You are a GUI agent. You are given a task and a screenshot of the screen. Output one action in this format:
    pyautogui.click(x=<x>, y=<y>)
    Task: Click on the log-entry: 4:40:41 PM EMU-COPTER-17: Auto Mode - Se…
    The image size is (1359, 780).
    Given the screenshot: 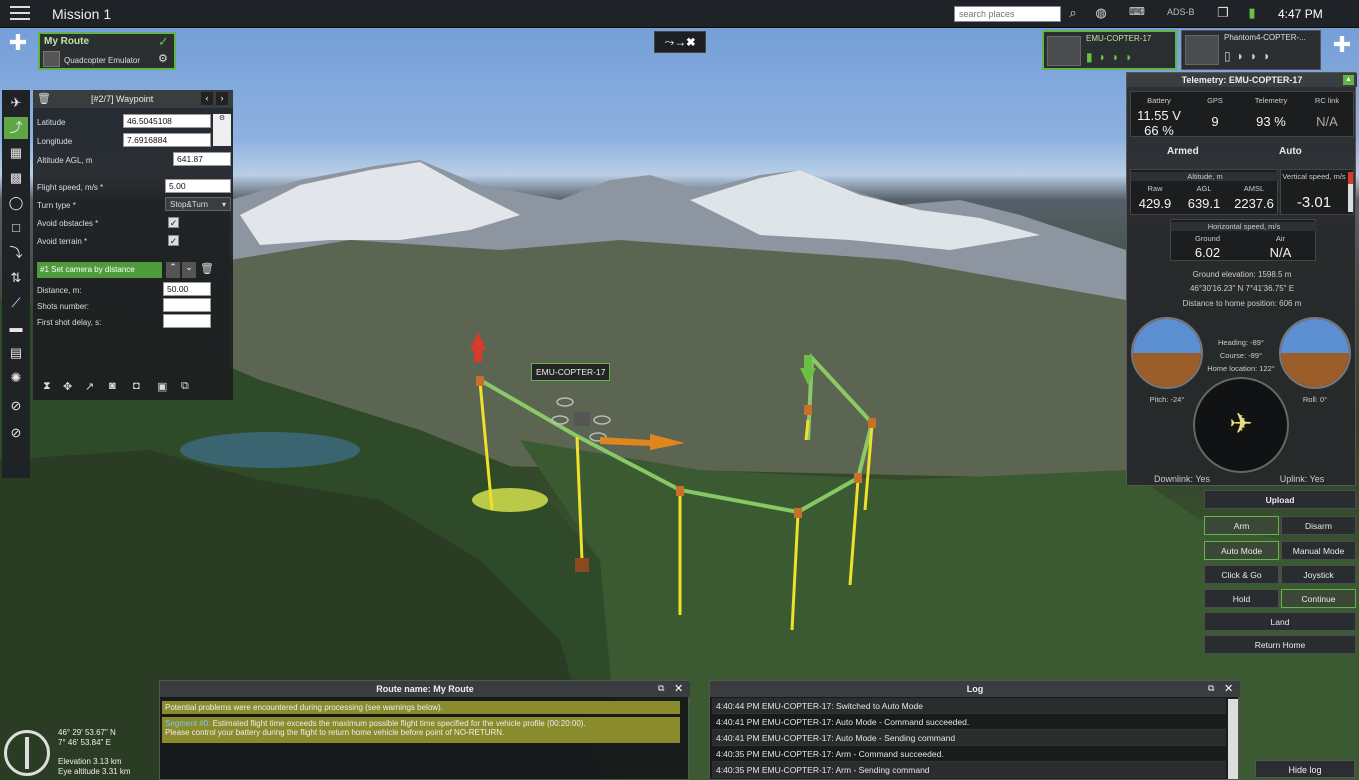 What is the action you would take?
    pyautogui.click(x=969, y=738)
    